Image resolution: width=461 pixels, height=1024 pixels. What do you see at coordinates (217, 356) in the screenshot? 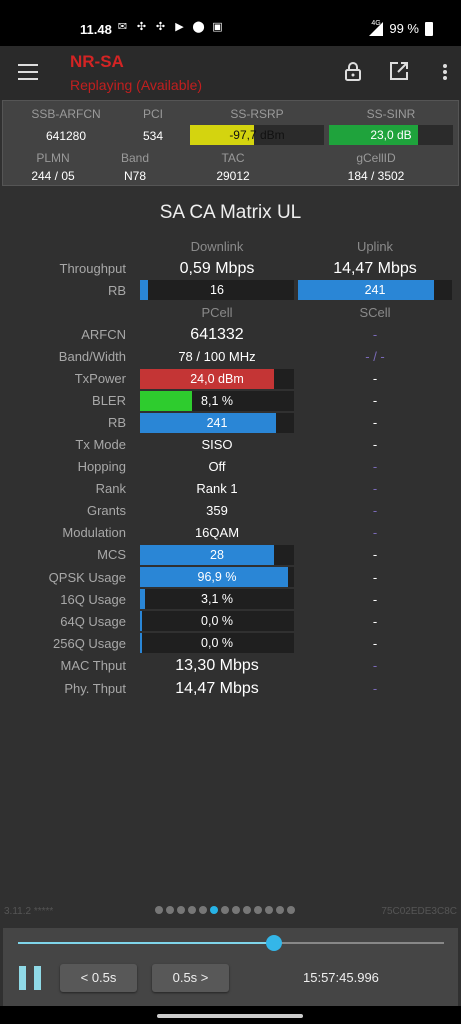
I see `band-width-pcell: 78 / 100 MHz` at bounding box center [217, 356].